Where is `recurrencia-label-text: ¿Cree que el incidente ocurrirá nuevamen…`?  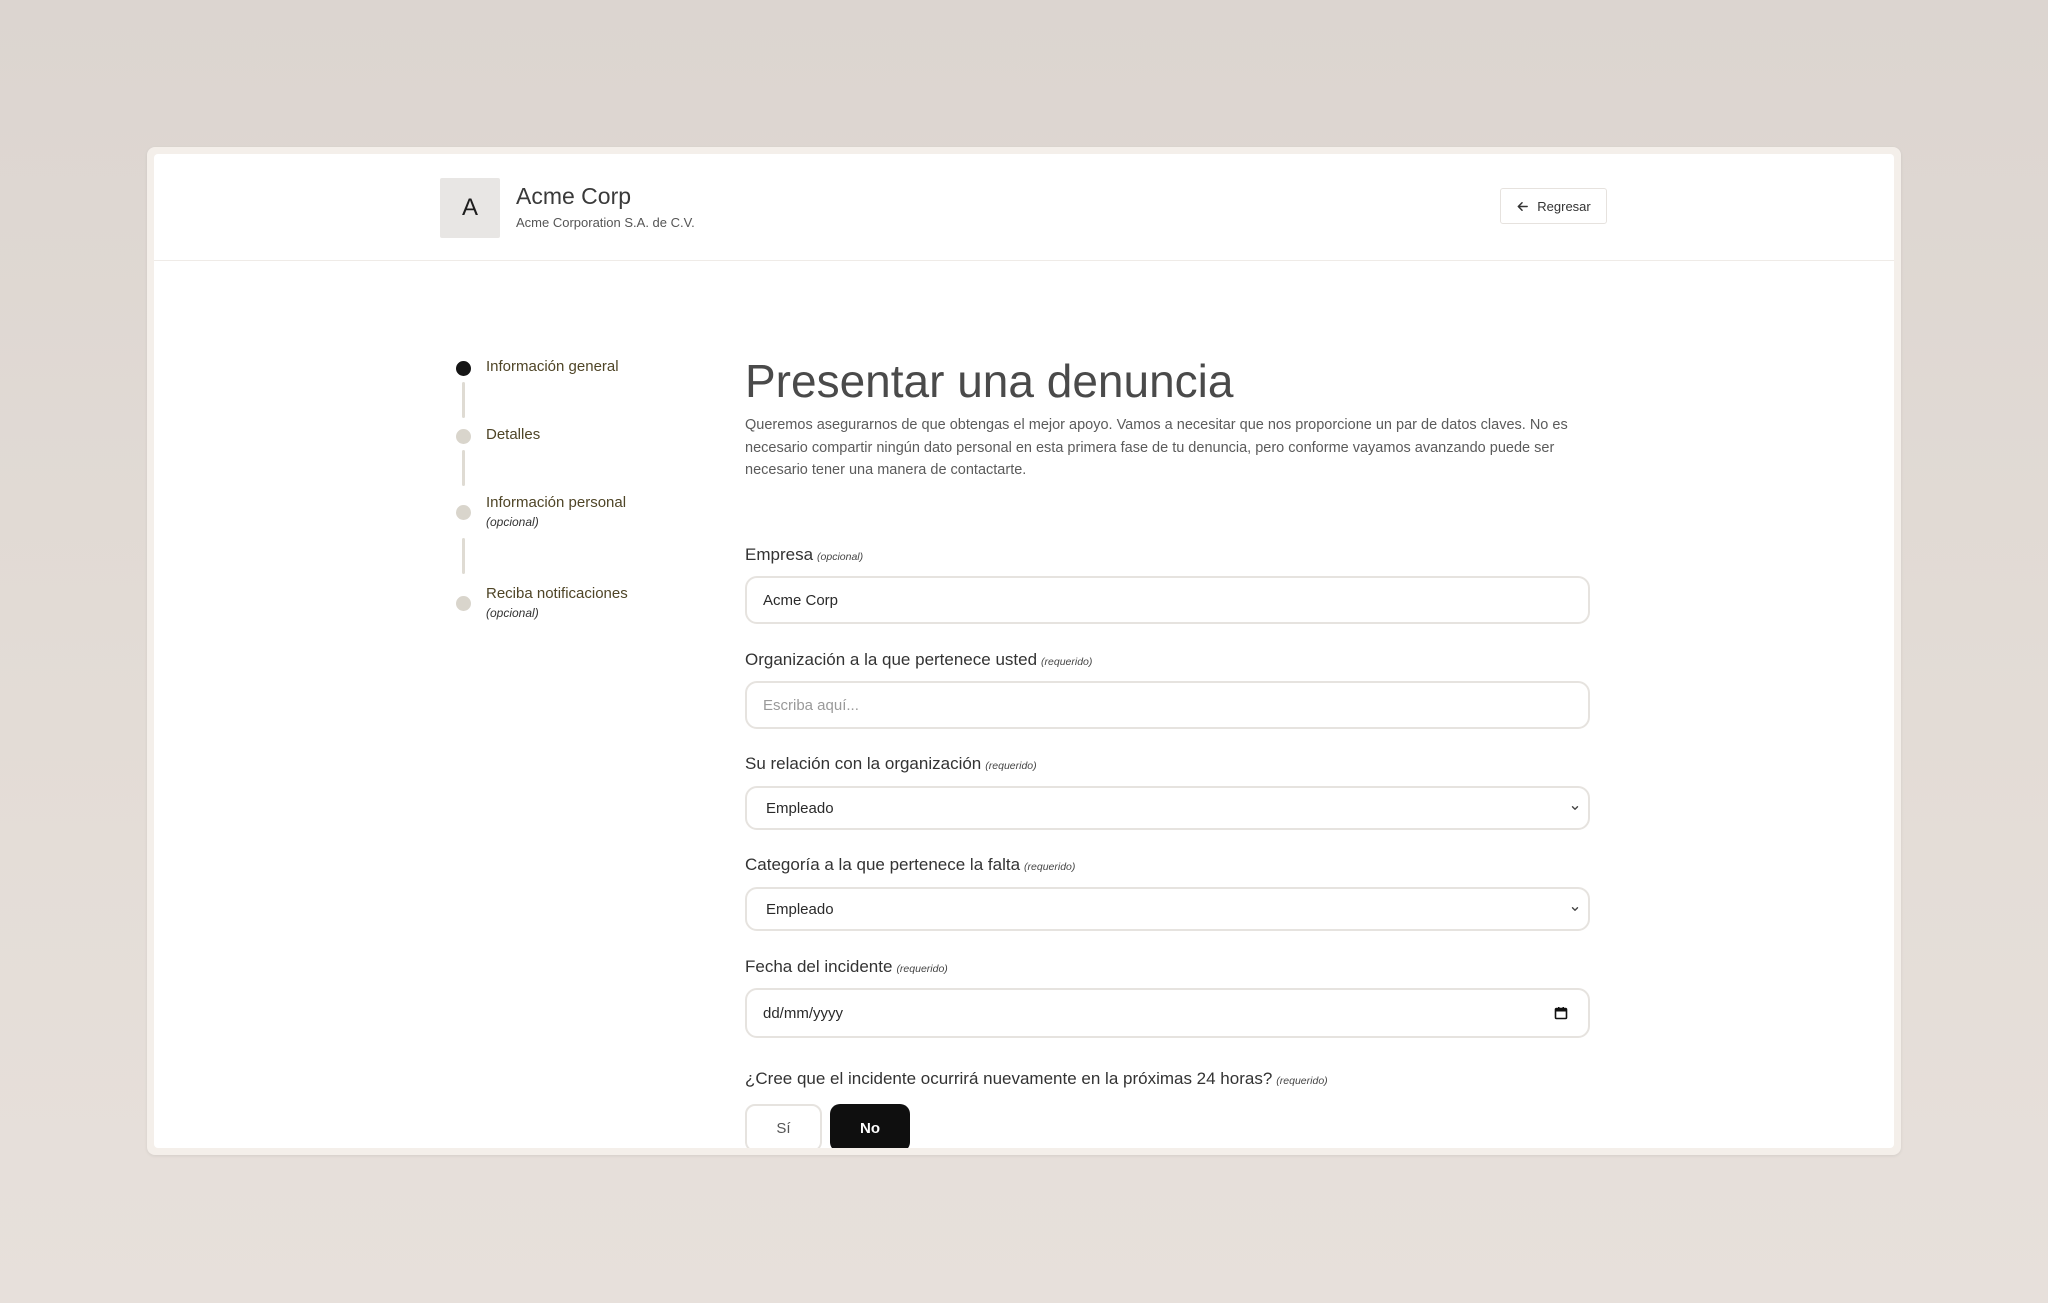 recurrencia-label-text: ¿Cree que el incidente ocurrirá nuevamen… is located at coordinates (1009, 1078).